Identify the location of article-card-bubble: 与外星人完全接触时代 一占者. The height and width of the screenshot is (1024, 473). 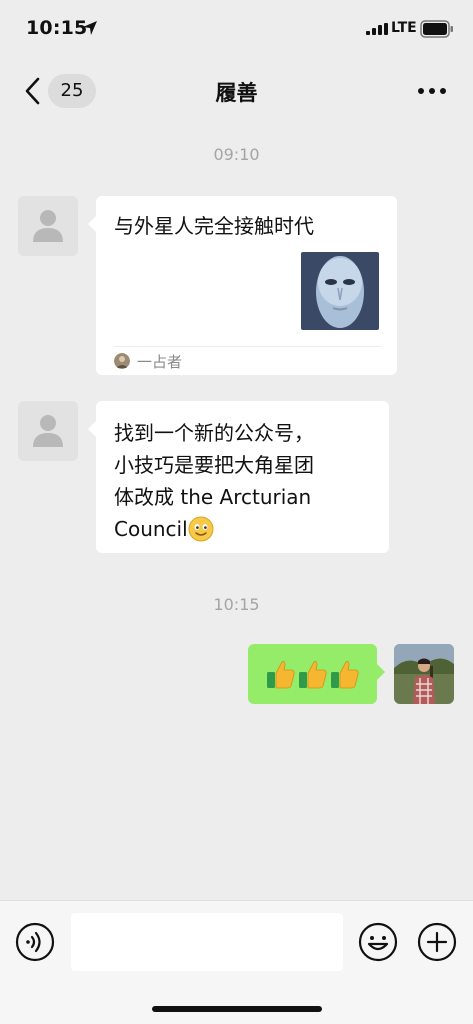
(242, 285).